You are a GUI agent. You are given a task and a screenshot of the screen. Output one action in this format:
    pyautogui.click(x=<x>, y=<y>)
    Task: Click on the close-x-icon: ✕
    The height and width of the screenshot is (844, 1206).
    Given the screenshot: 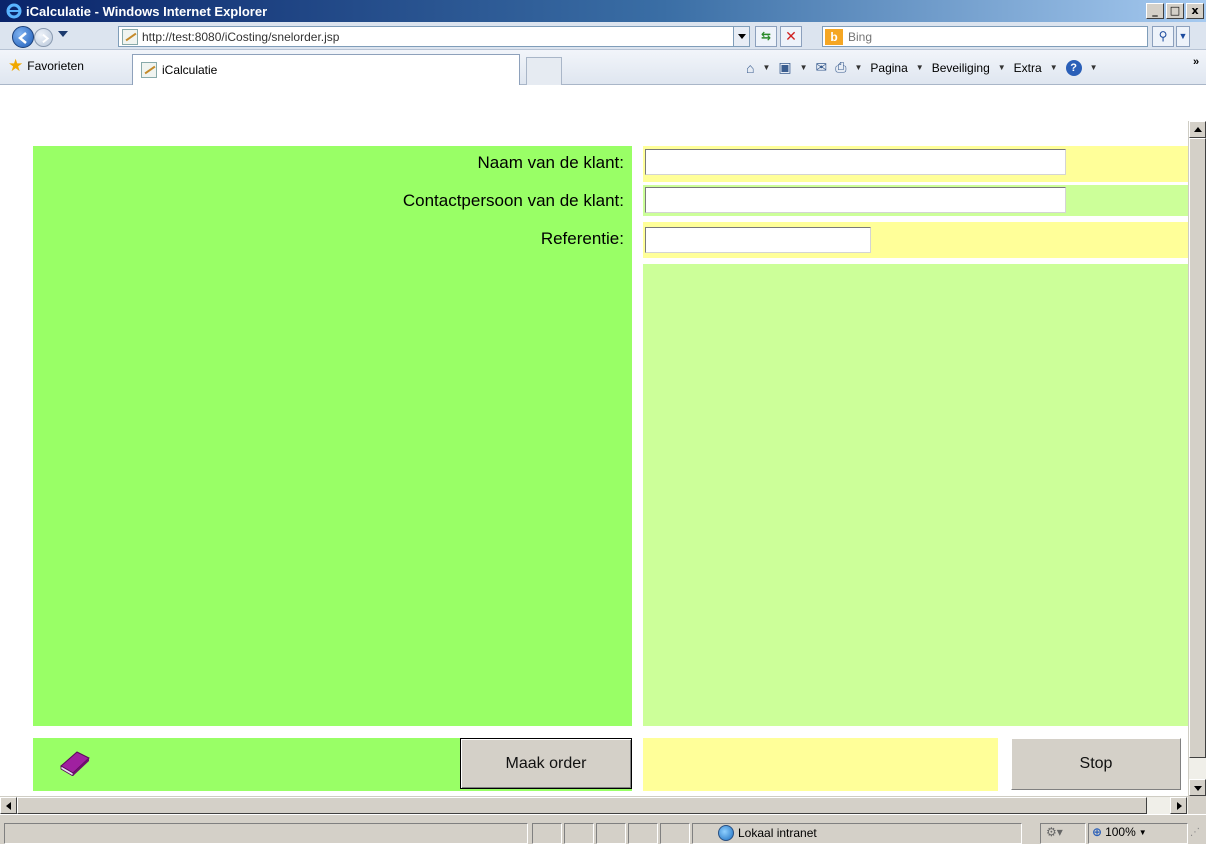 What is the action you would take?
    pyautogui.click(x=791, y=36)
    